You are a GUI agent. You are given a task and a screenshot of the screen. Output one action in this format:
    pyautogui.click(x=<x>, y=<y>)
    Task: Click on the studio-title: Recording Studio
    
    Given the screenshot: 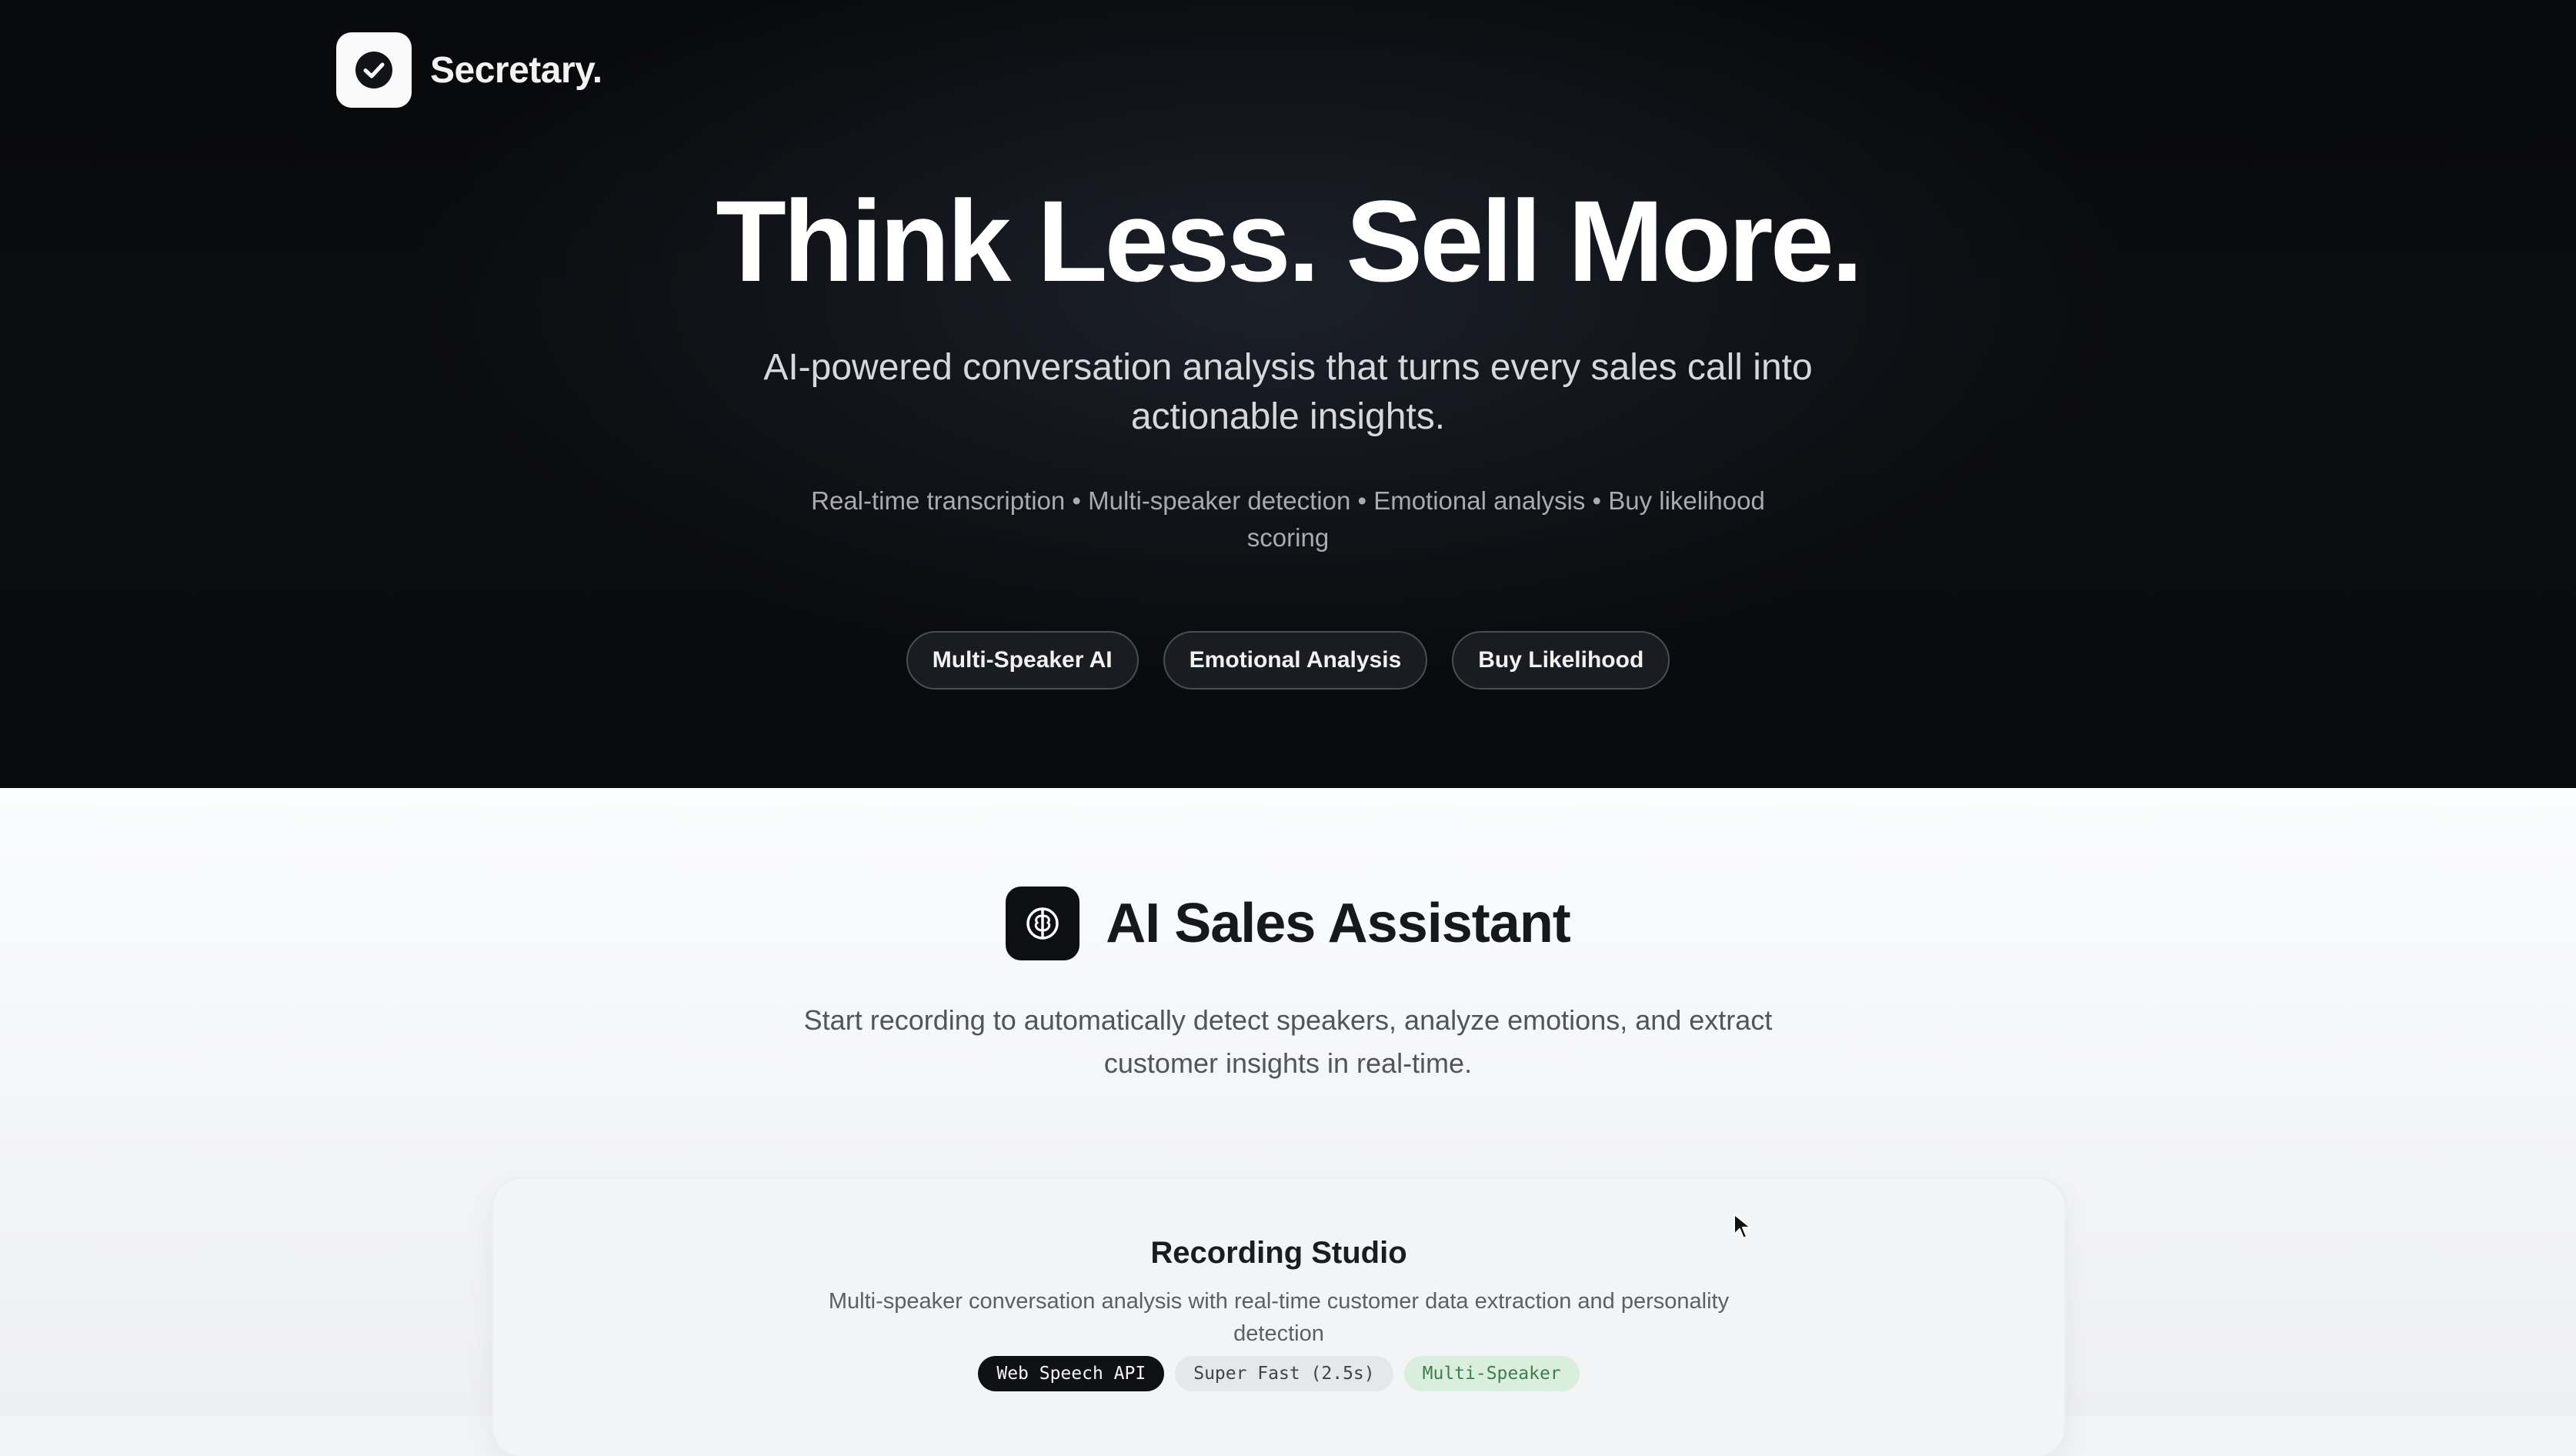 What is the action you would take?
    pyautogui.click(x=1279, y=1253)
    